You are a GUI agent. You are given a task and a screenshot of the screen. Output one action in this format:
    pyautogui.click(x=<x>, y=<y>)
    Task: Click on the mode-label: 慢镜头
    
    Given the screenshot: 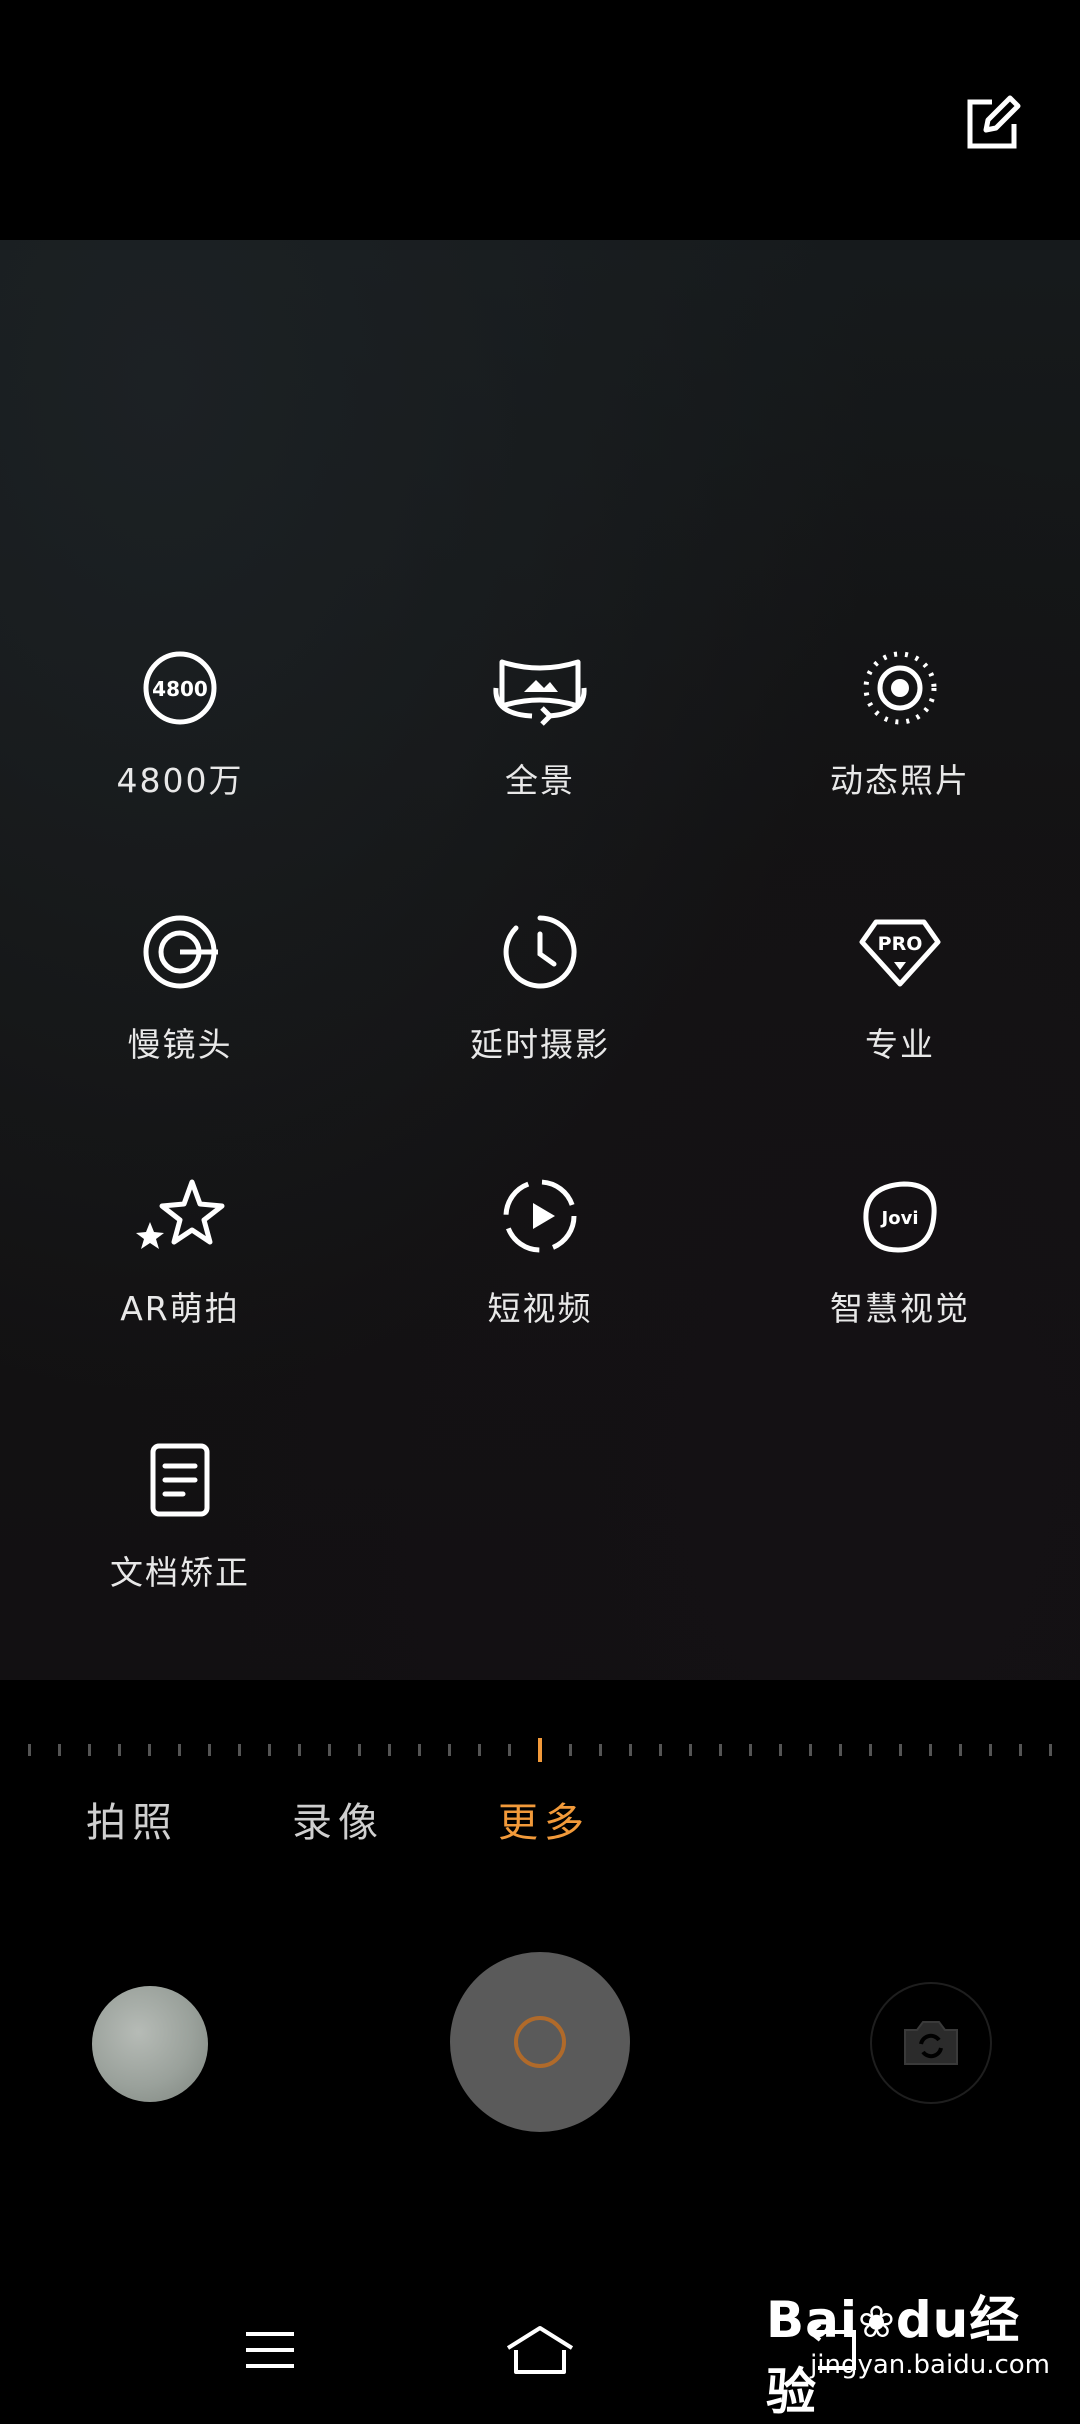 What is the action you would take?
    pyautogui.click(x=180, y=1044)
    